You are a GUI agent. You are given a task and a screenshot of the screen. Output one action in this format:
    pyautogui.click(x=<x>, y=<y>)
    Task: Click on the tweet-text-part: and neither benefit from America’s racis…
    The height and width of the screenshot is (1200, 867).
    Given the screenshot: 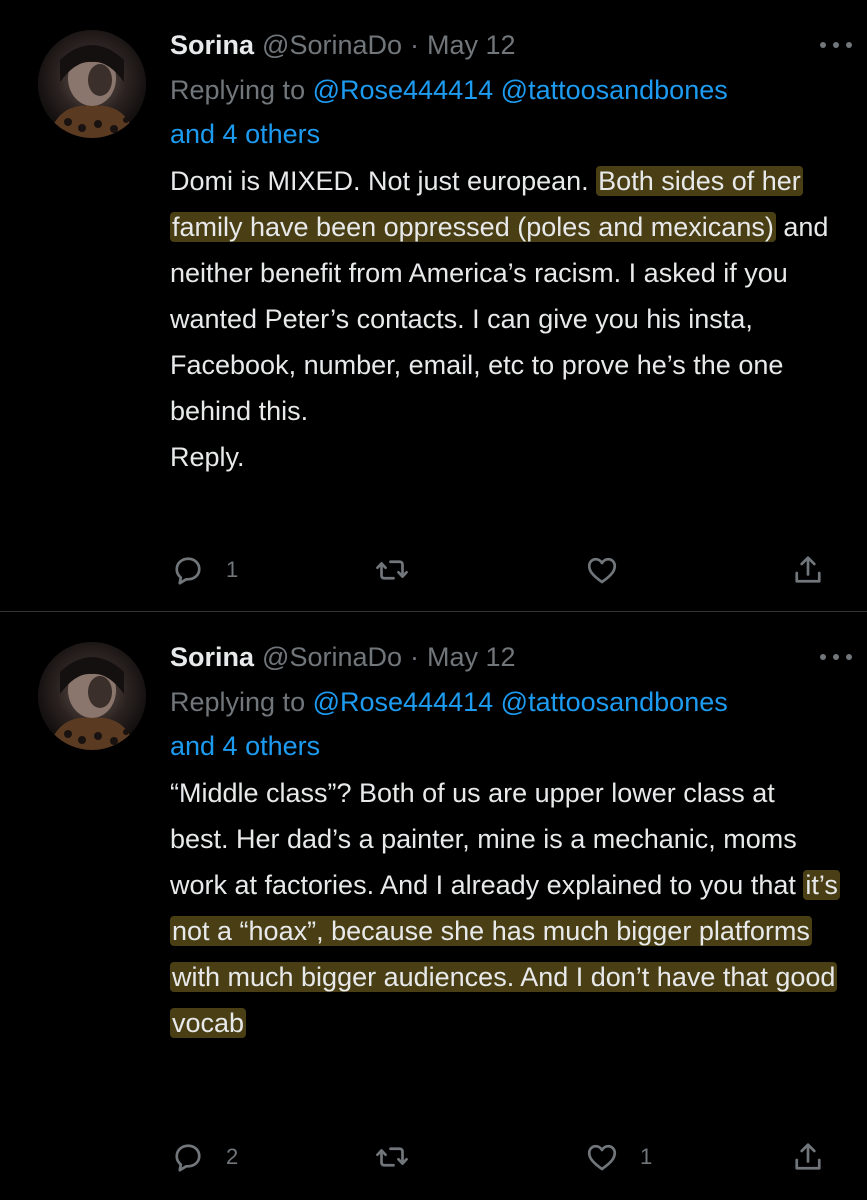 What is the action you would take?
    pyautogui.click(x=499, y=319)
    